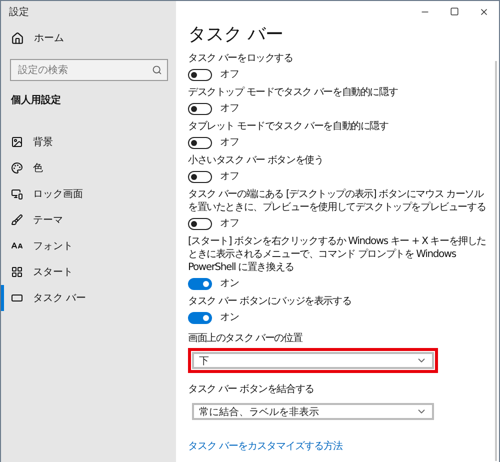 The width and height of the screenshot is (500, 462). Describe the element at coordinates (88, 142) in the screenshot. I see `sidebar-item: 背景` at that location.